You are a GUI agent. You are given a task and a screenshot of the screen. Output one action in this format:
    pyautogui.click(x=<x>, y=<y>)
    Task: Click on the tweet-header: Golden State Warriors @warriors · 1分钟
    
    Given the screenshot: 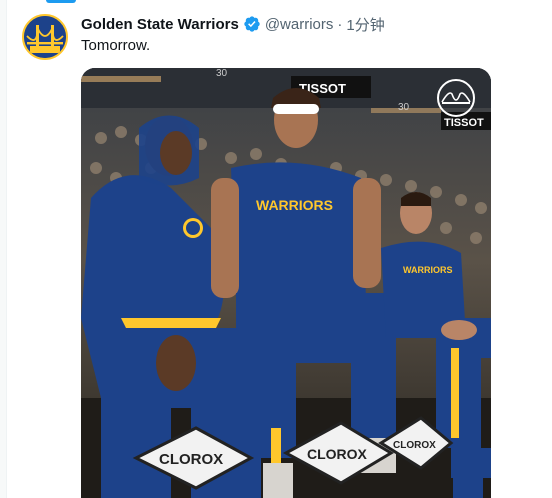 What is the action you would take?
    pyautogui.click(x=233, y=24)
    